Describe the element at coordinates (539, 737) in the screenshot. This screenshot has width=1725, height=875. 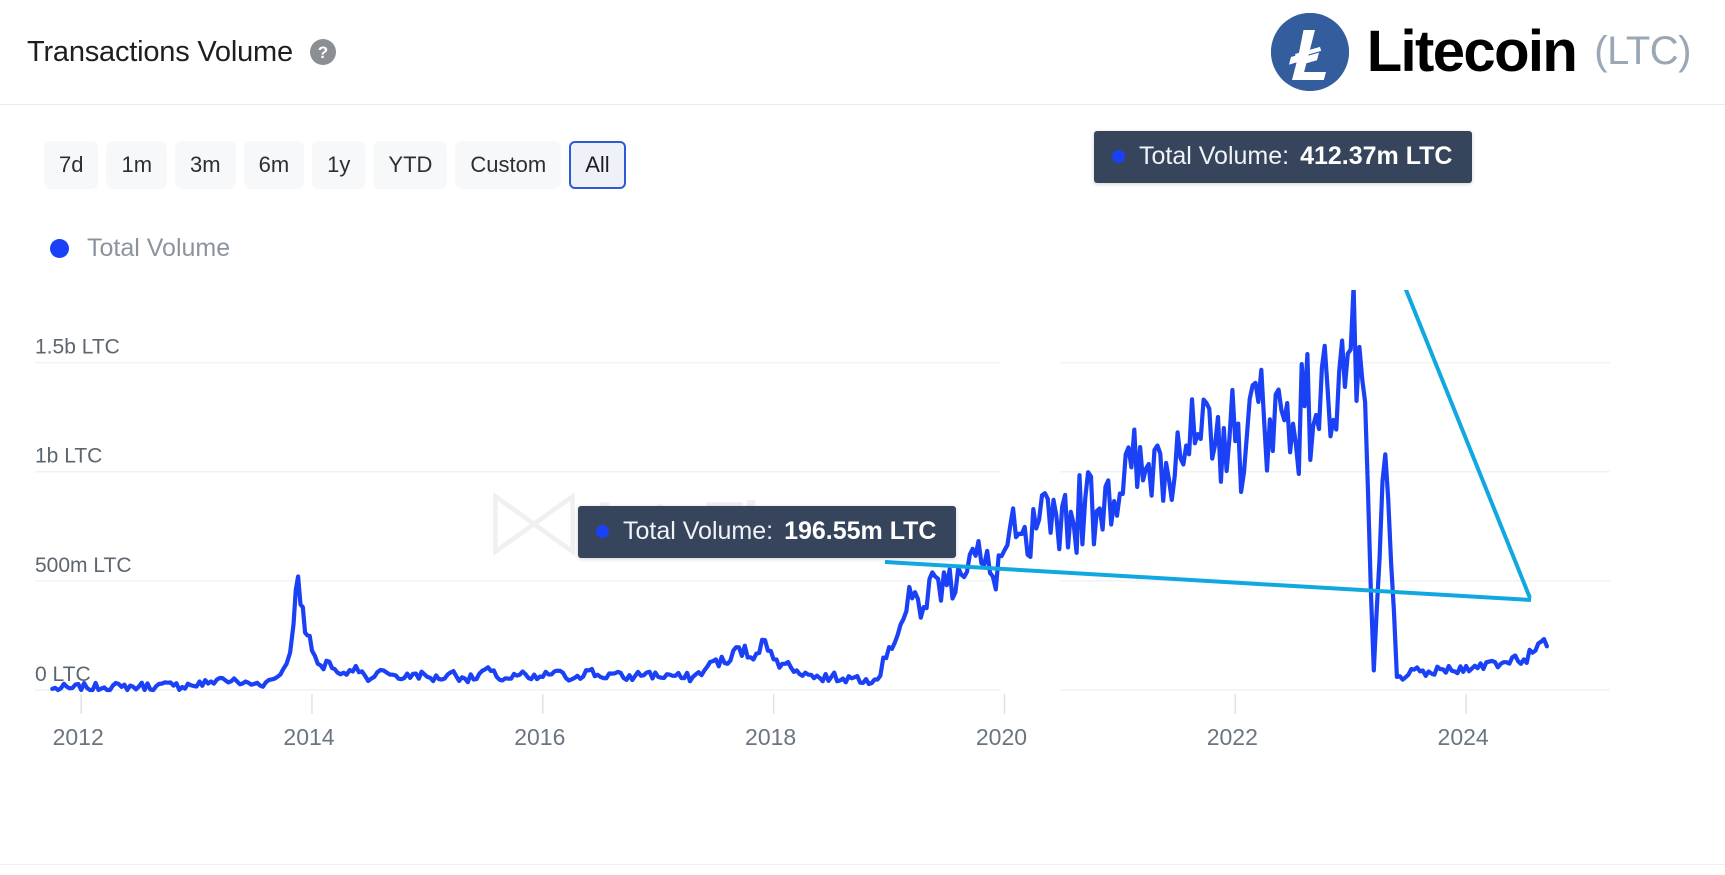
I see `x-axis-tick-label: 2016` at that location.